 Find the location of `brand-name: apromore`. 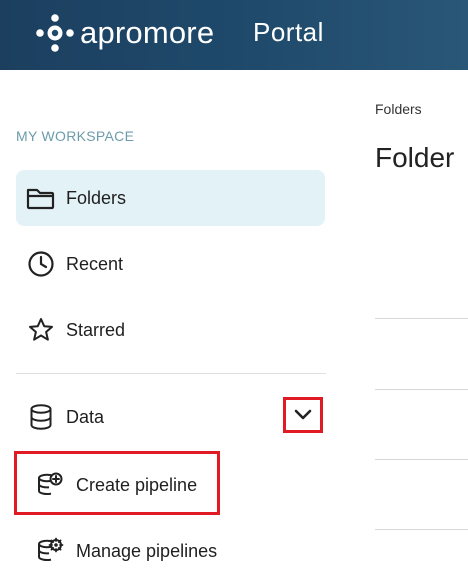

brand-name: apromore is located at coordinates (147, 33).